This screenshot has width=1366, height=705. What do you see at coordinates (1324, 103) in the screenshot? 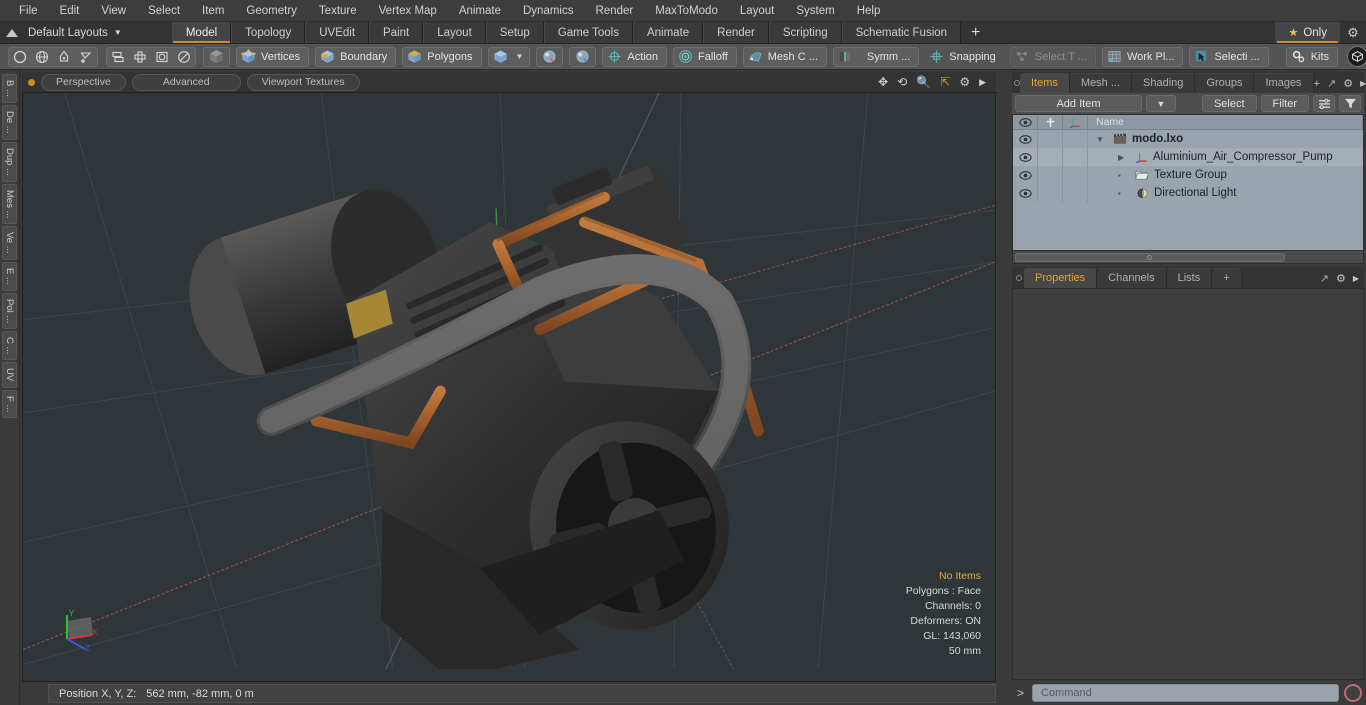
I see `list-options-icon` at bounding box center [1324, 103].